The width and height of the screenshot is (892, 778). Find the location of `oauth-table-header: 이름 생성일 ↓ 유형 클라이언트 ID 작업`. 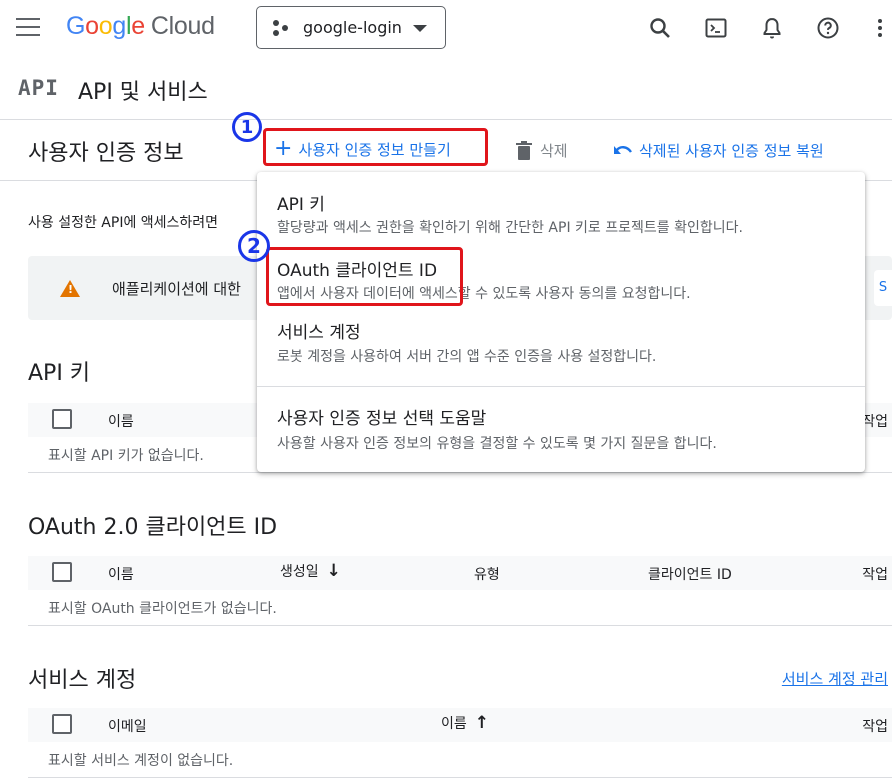

oauth-table-header: 이름 생성일 ↓ 유형 클라이언트 ID 작업 is located at coordinates (460, 573).